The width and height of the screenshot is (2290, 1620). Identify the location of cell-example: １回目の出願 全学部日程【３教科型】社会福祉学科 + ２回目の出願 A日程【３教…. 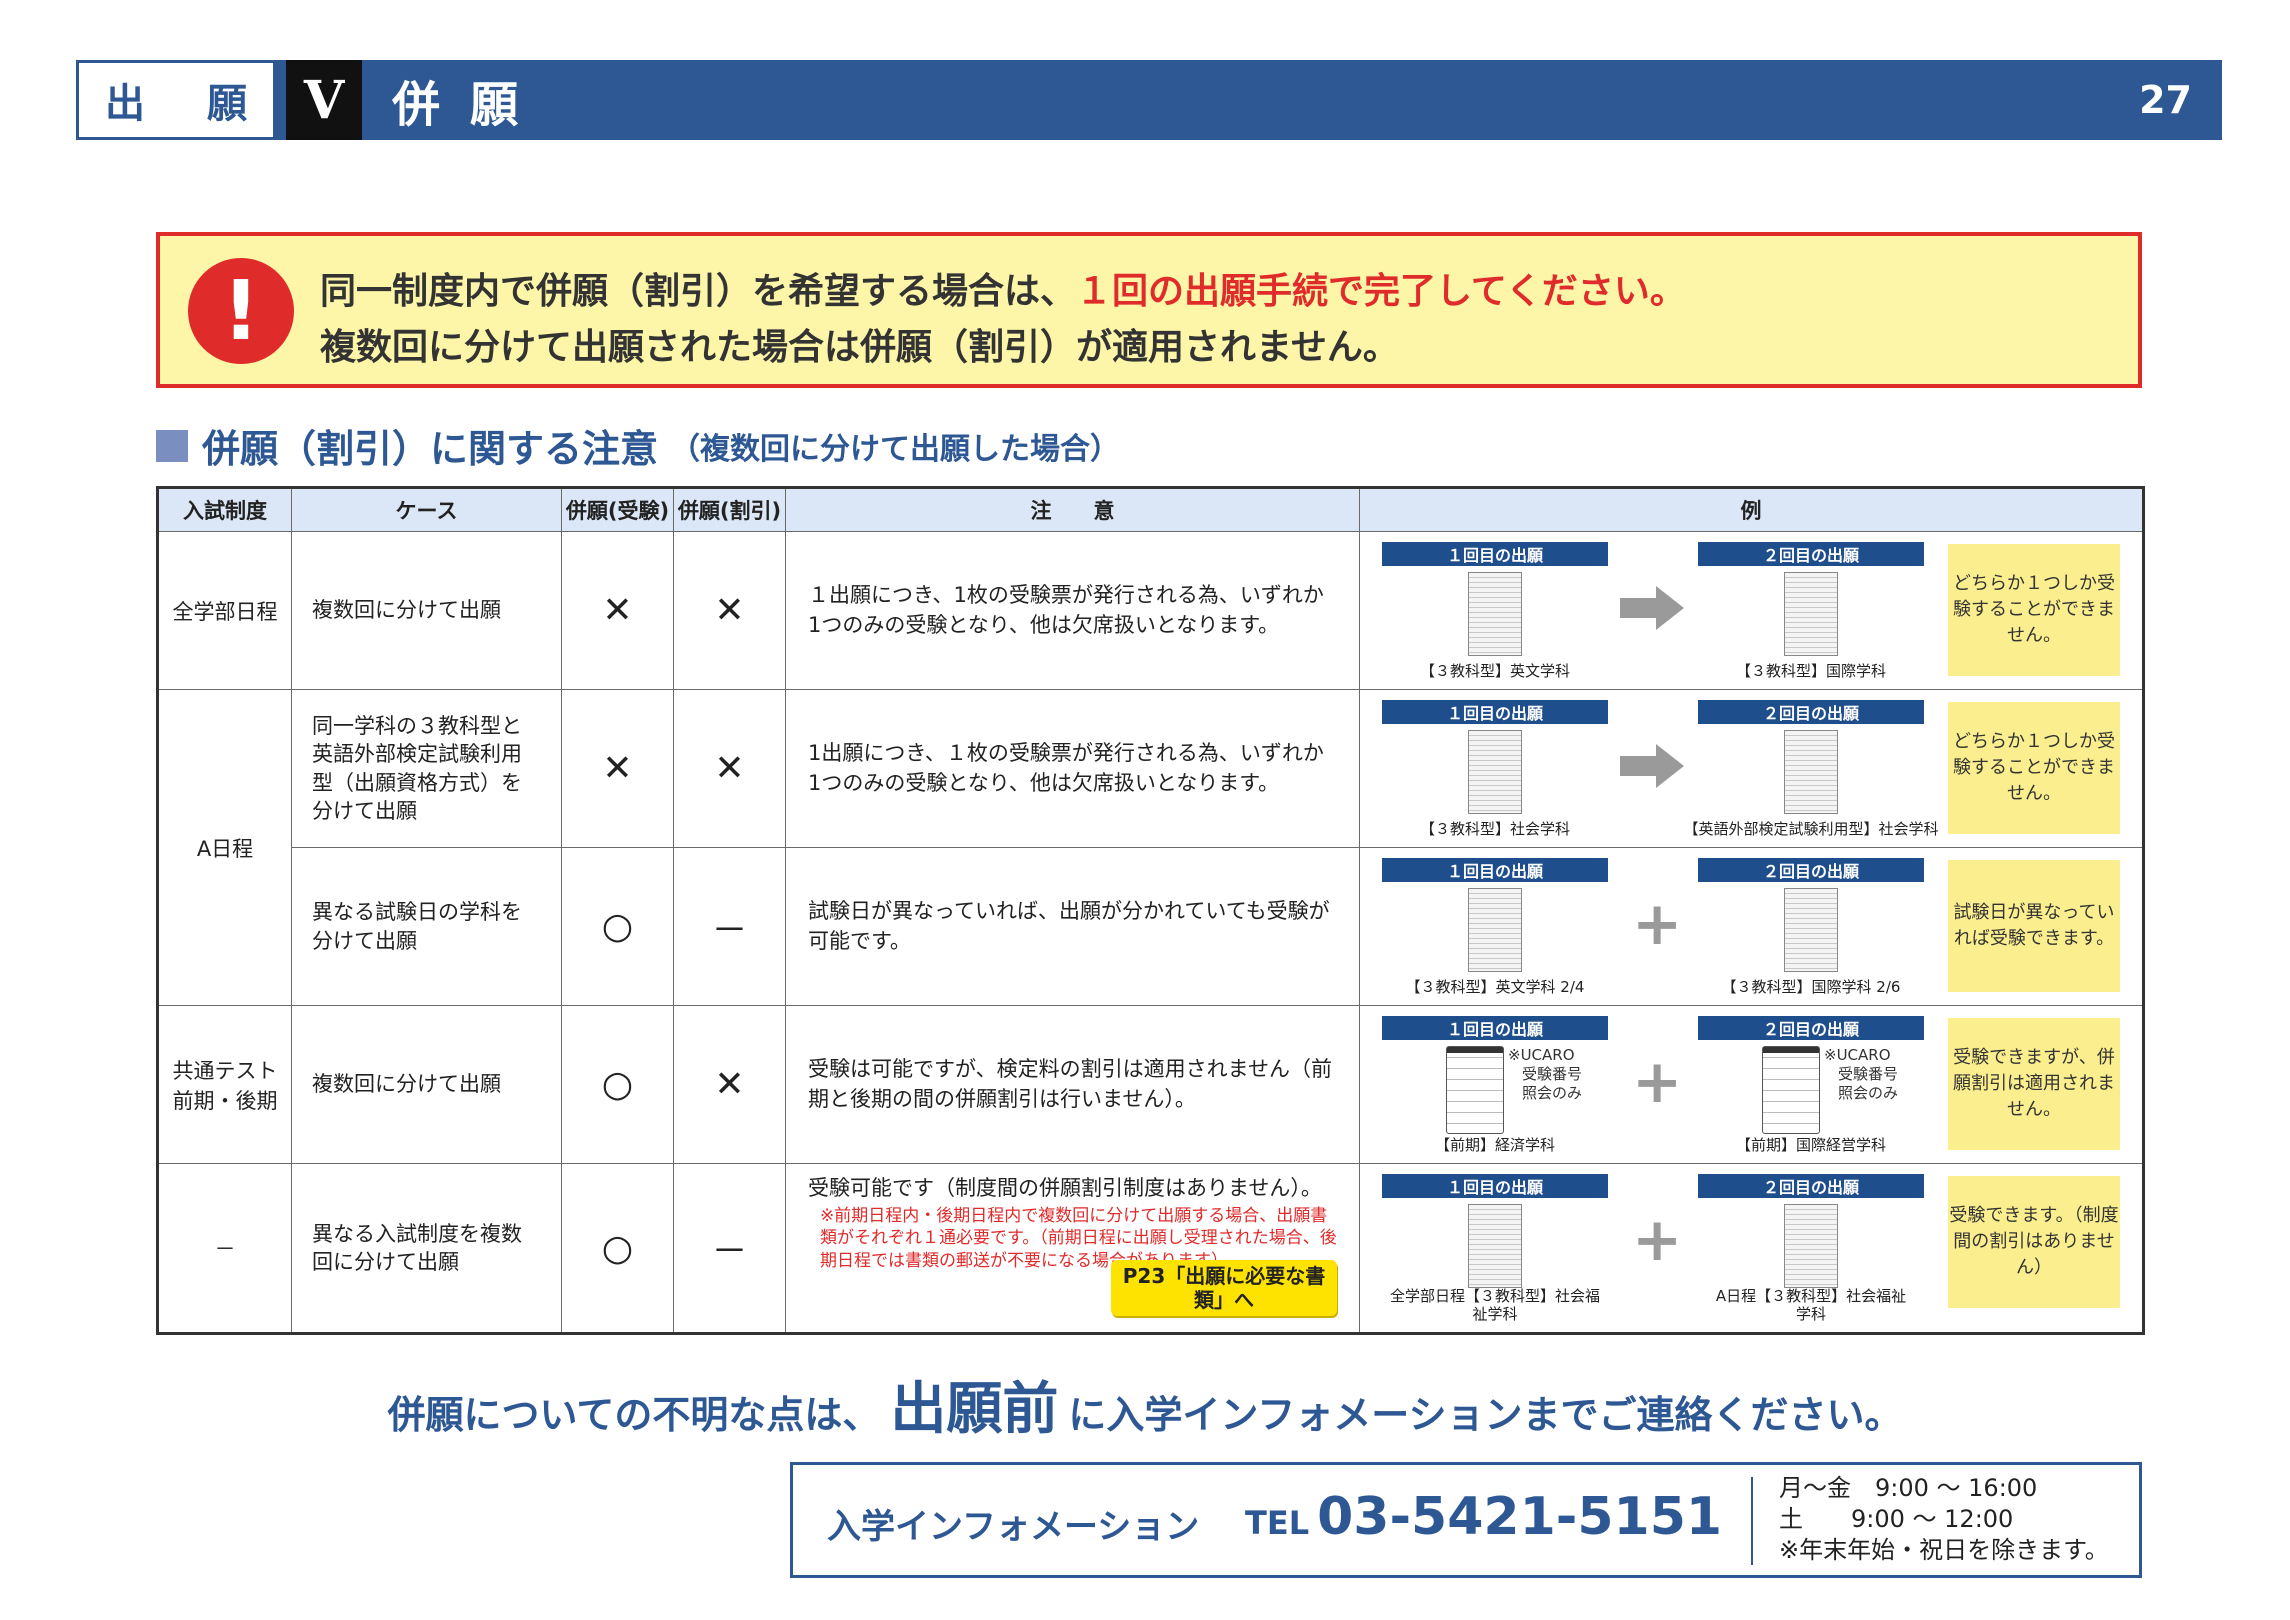
(1751, 1248).